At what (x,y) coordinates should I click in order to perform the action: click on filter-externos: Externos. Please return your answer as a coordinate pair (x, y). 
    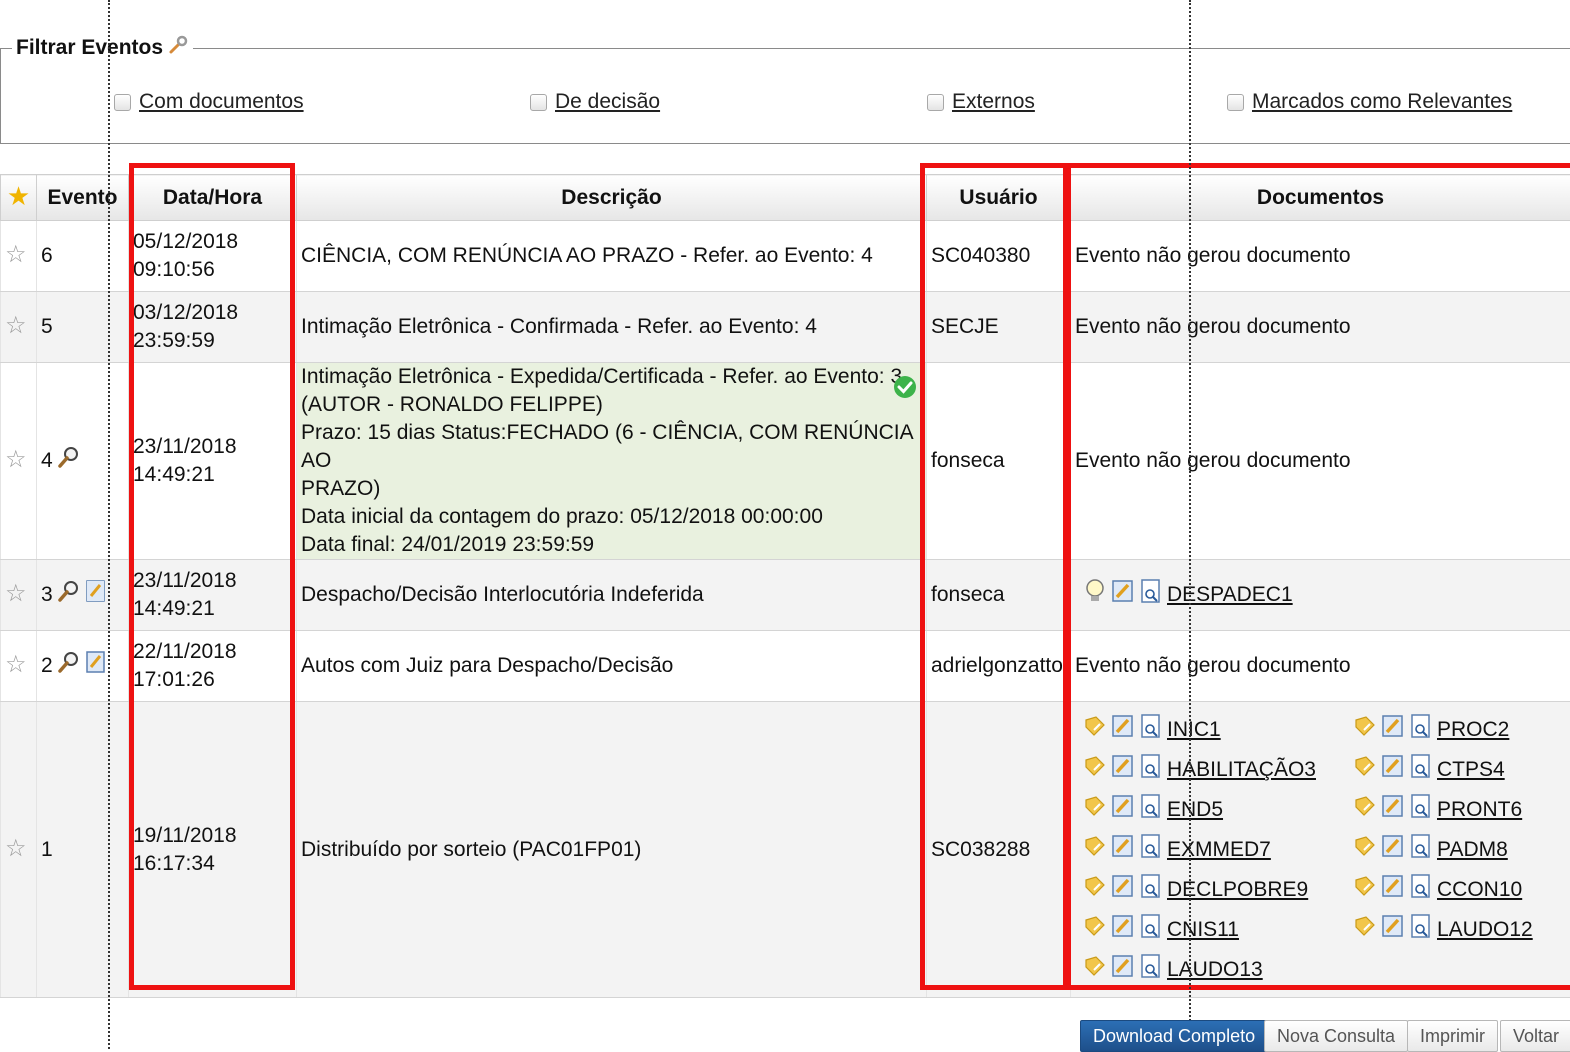
    Looking at the image, I should click on (981, 102).